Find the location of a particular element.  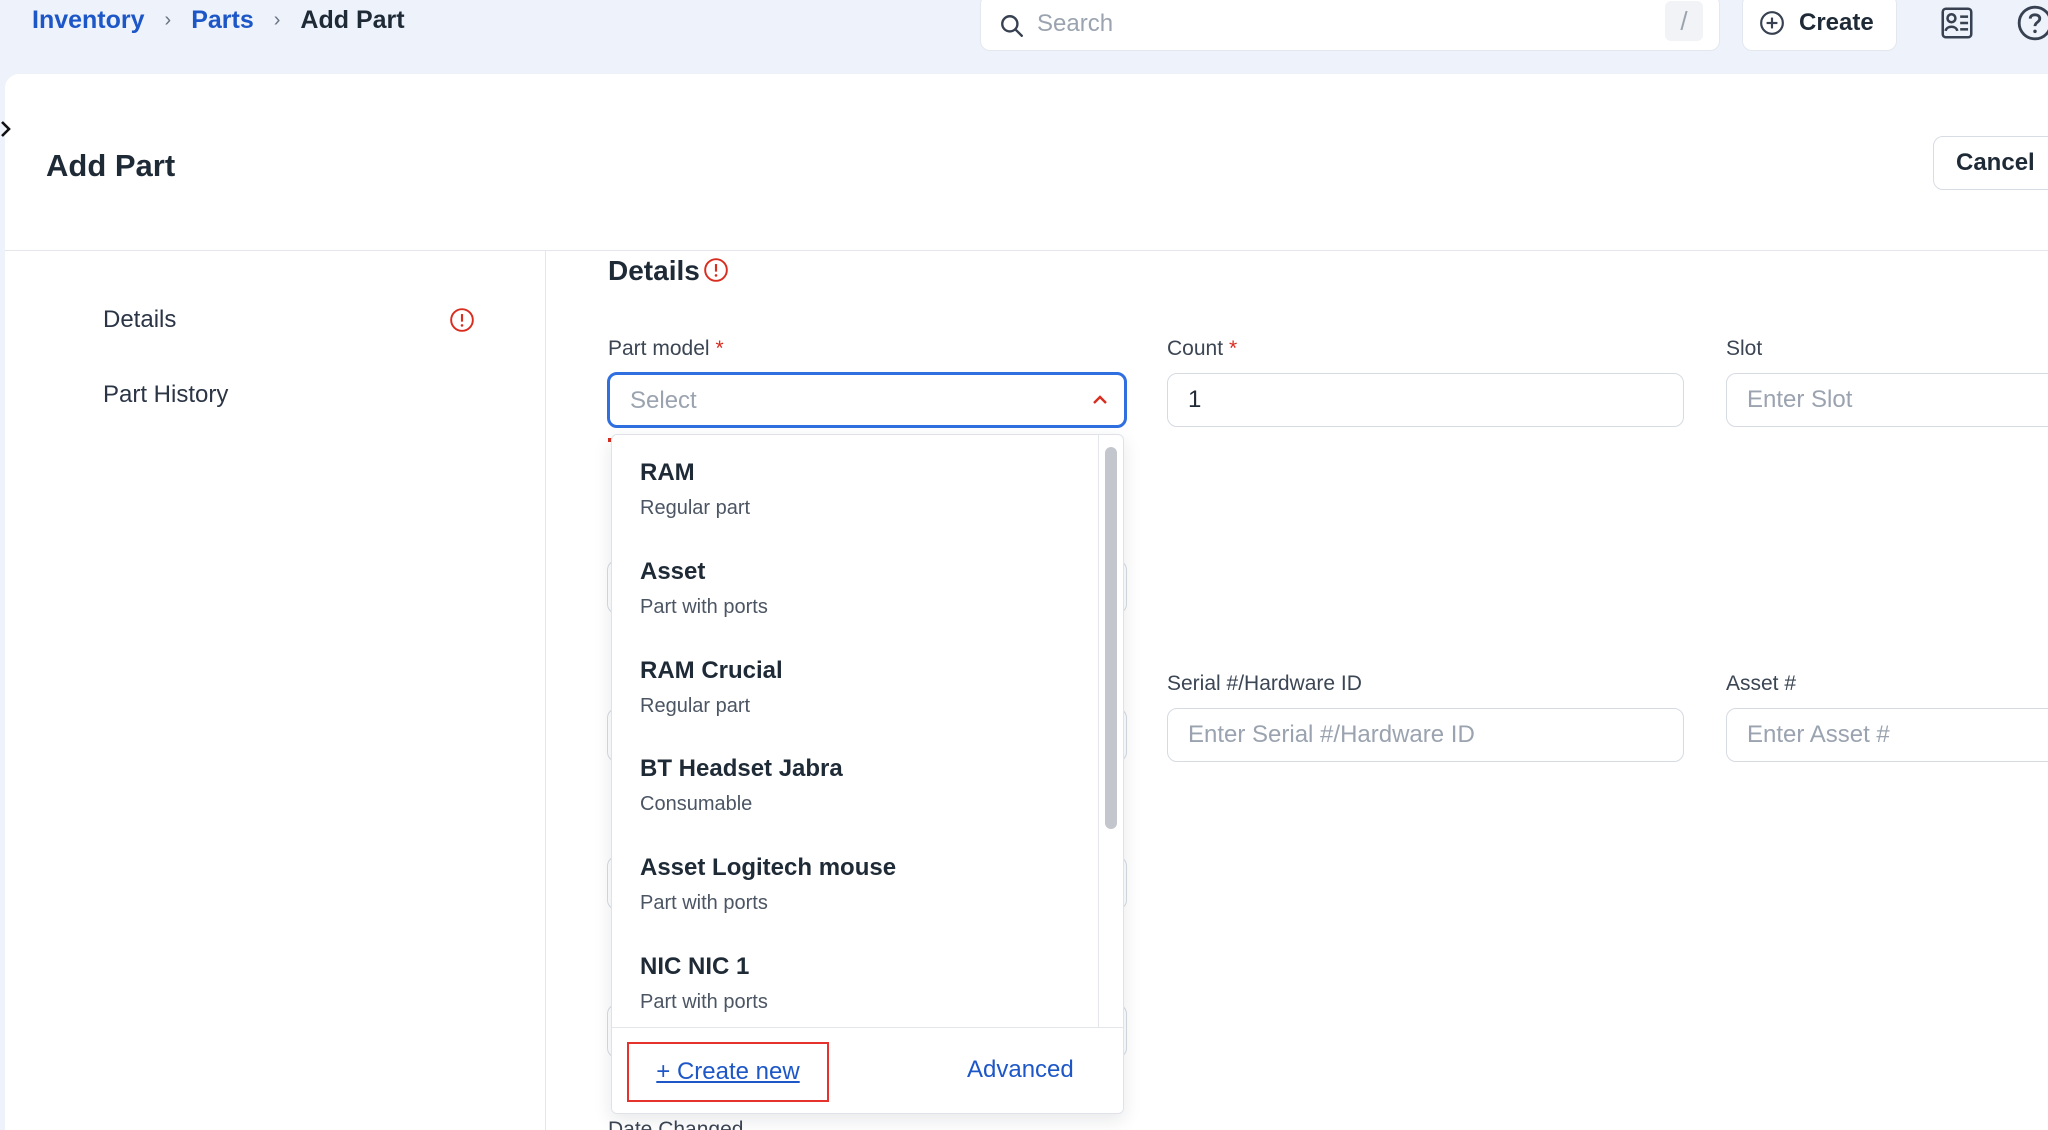

dropdown-option: BT Headset Jabra Consumable is located at coordinates (741, 785).